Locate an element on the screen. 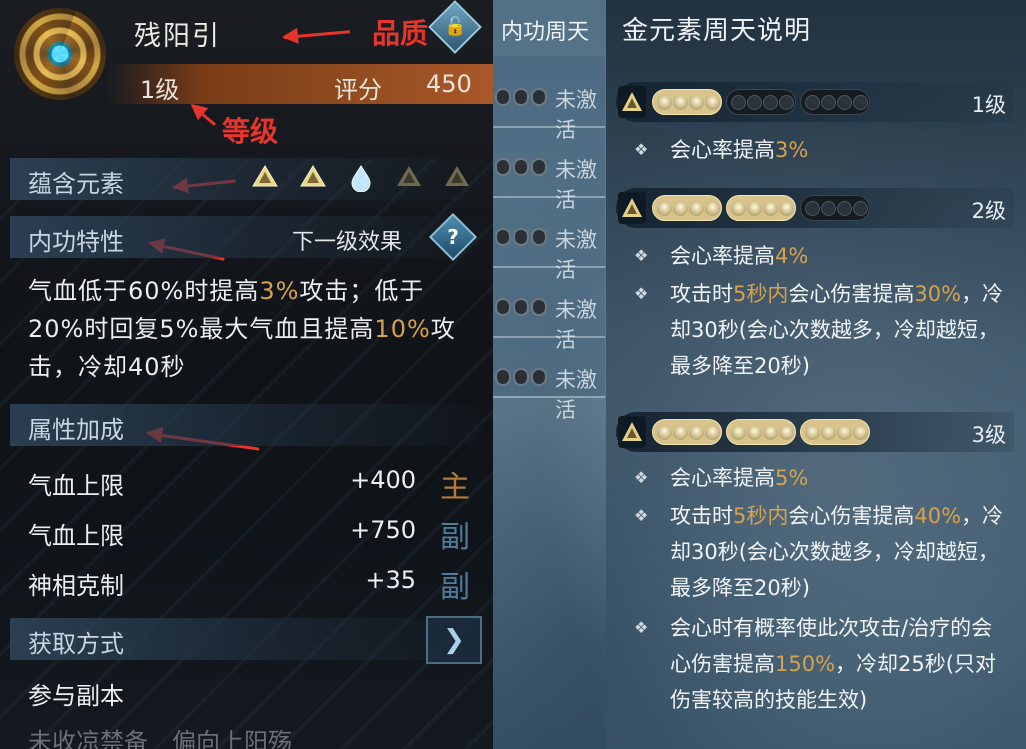 The height and width of the screenshot is (749, 1026). level-label: 2级 is located at coordinates (988, 211).